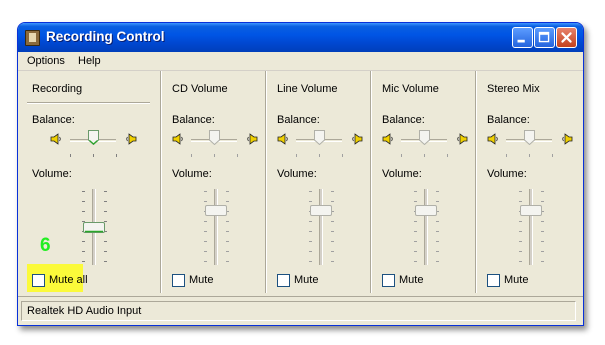 The height and width of the screenshot is (345, 605). I want to click on cd-volume-balance-label: Balance:, so click(193, 120).